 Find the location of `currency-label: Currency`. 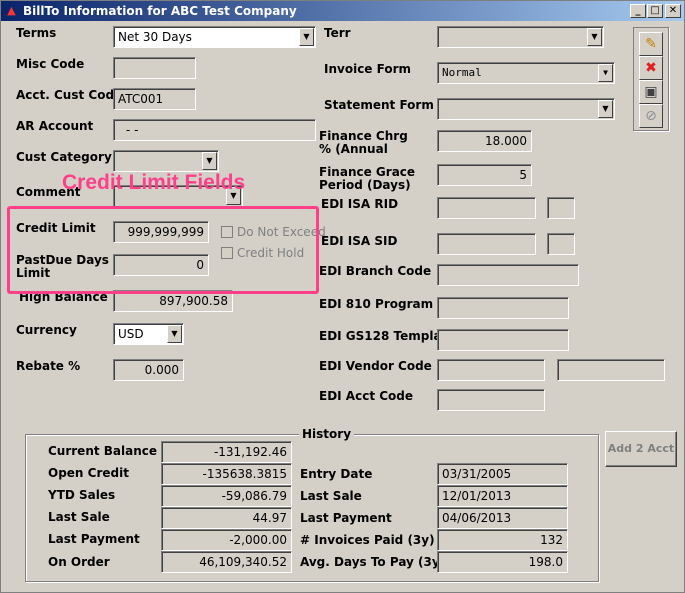

currency-label: Currency is located at coordinates (46, 330).